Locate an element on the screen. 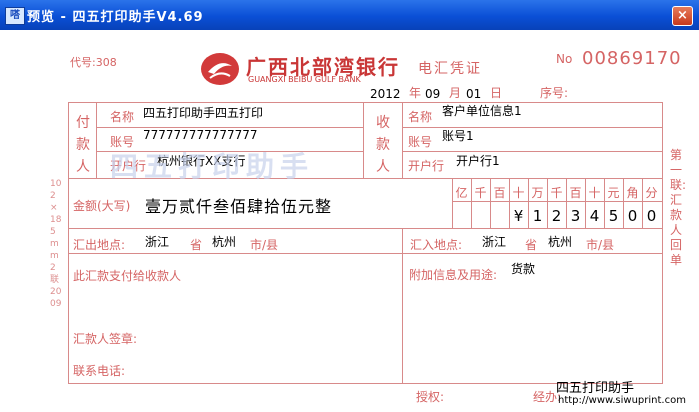 The height and width of the screenshot is (412, 699). remit-to-city-unit: 市/县 is located at coordinates (600, 245).